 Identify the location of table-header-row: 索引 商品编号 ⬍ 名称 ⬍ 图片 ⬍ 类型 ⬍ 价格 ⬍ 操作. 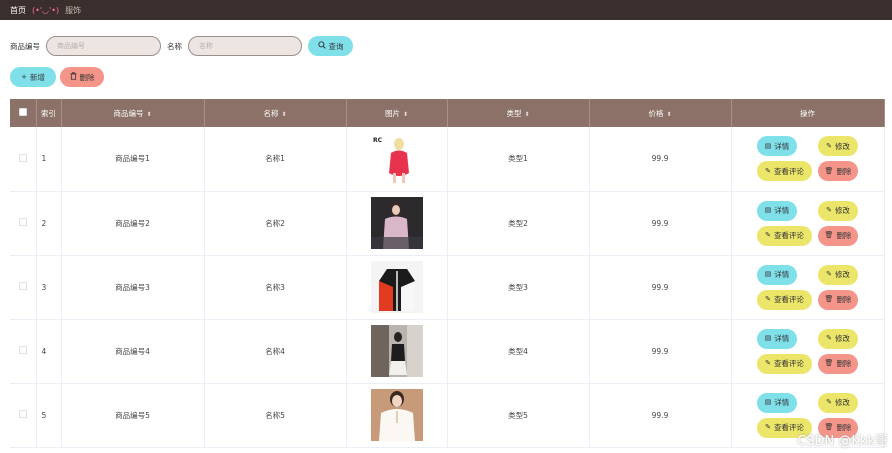
(447, 113).